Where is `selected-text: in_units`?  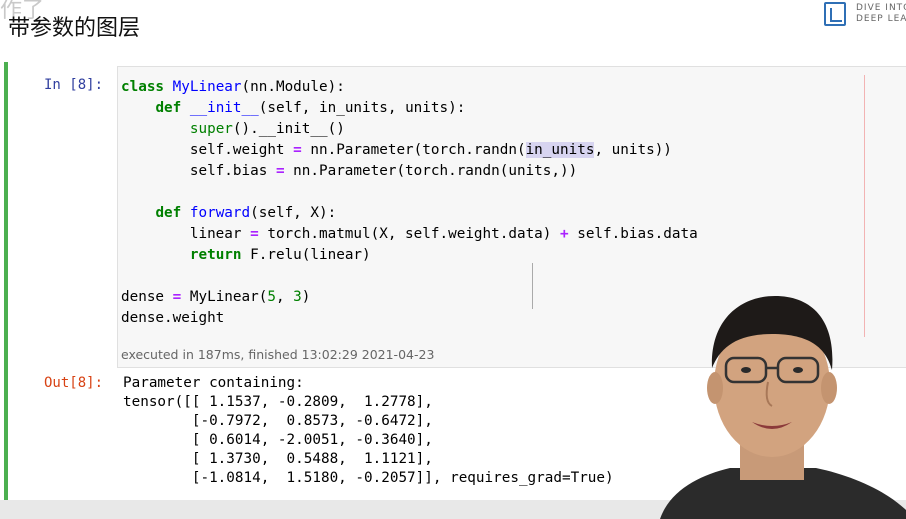
selected-text: in_units is located at coordinates (560, 150).